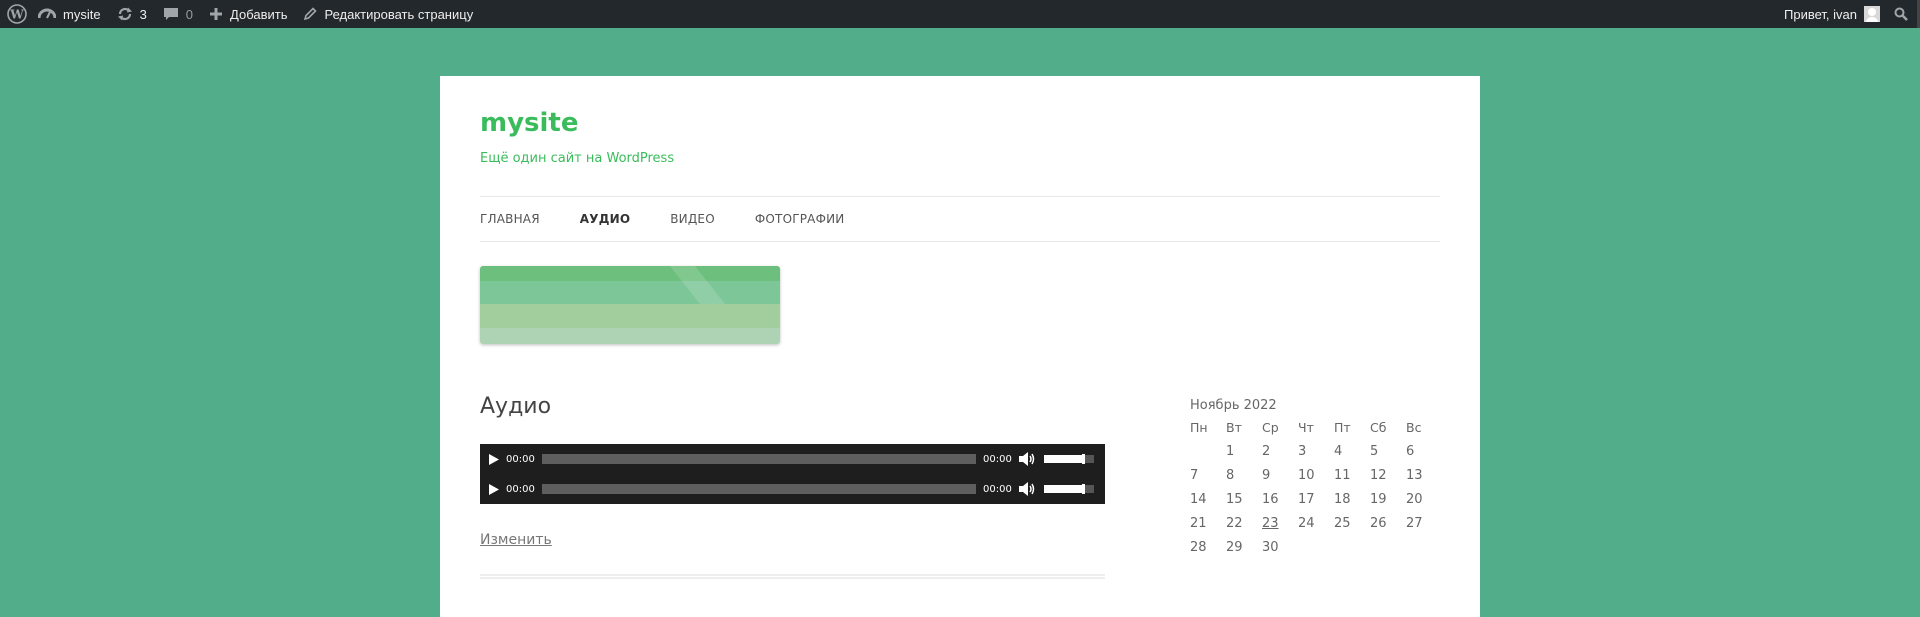  Describe the element at coordinates (1342, 475) in the screenshot. I see `calendar-day: 11` at that location.